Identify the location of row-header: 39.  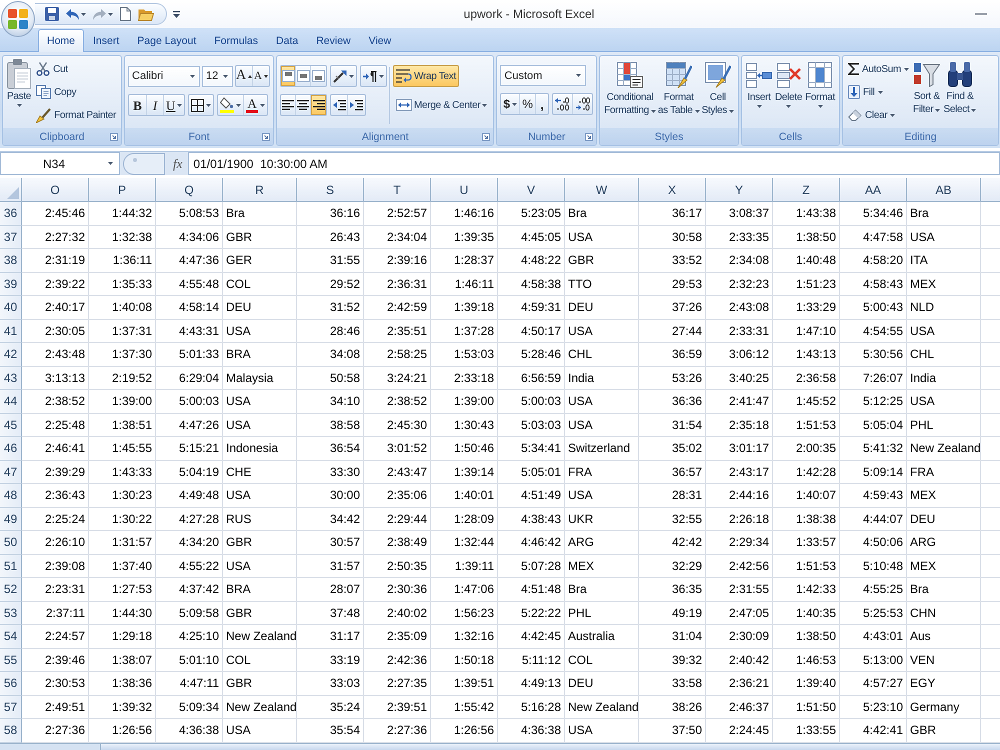
(11, 284).